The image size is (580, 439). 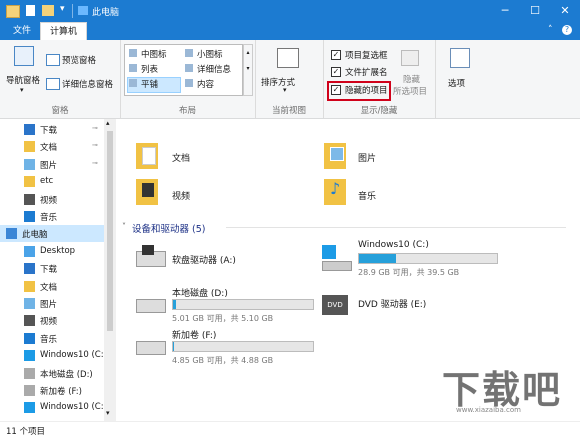 What do you see at coordinates (396, 227) in the screenshot?
I see `devices-header-rule` at bounding box center [396, 227].